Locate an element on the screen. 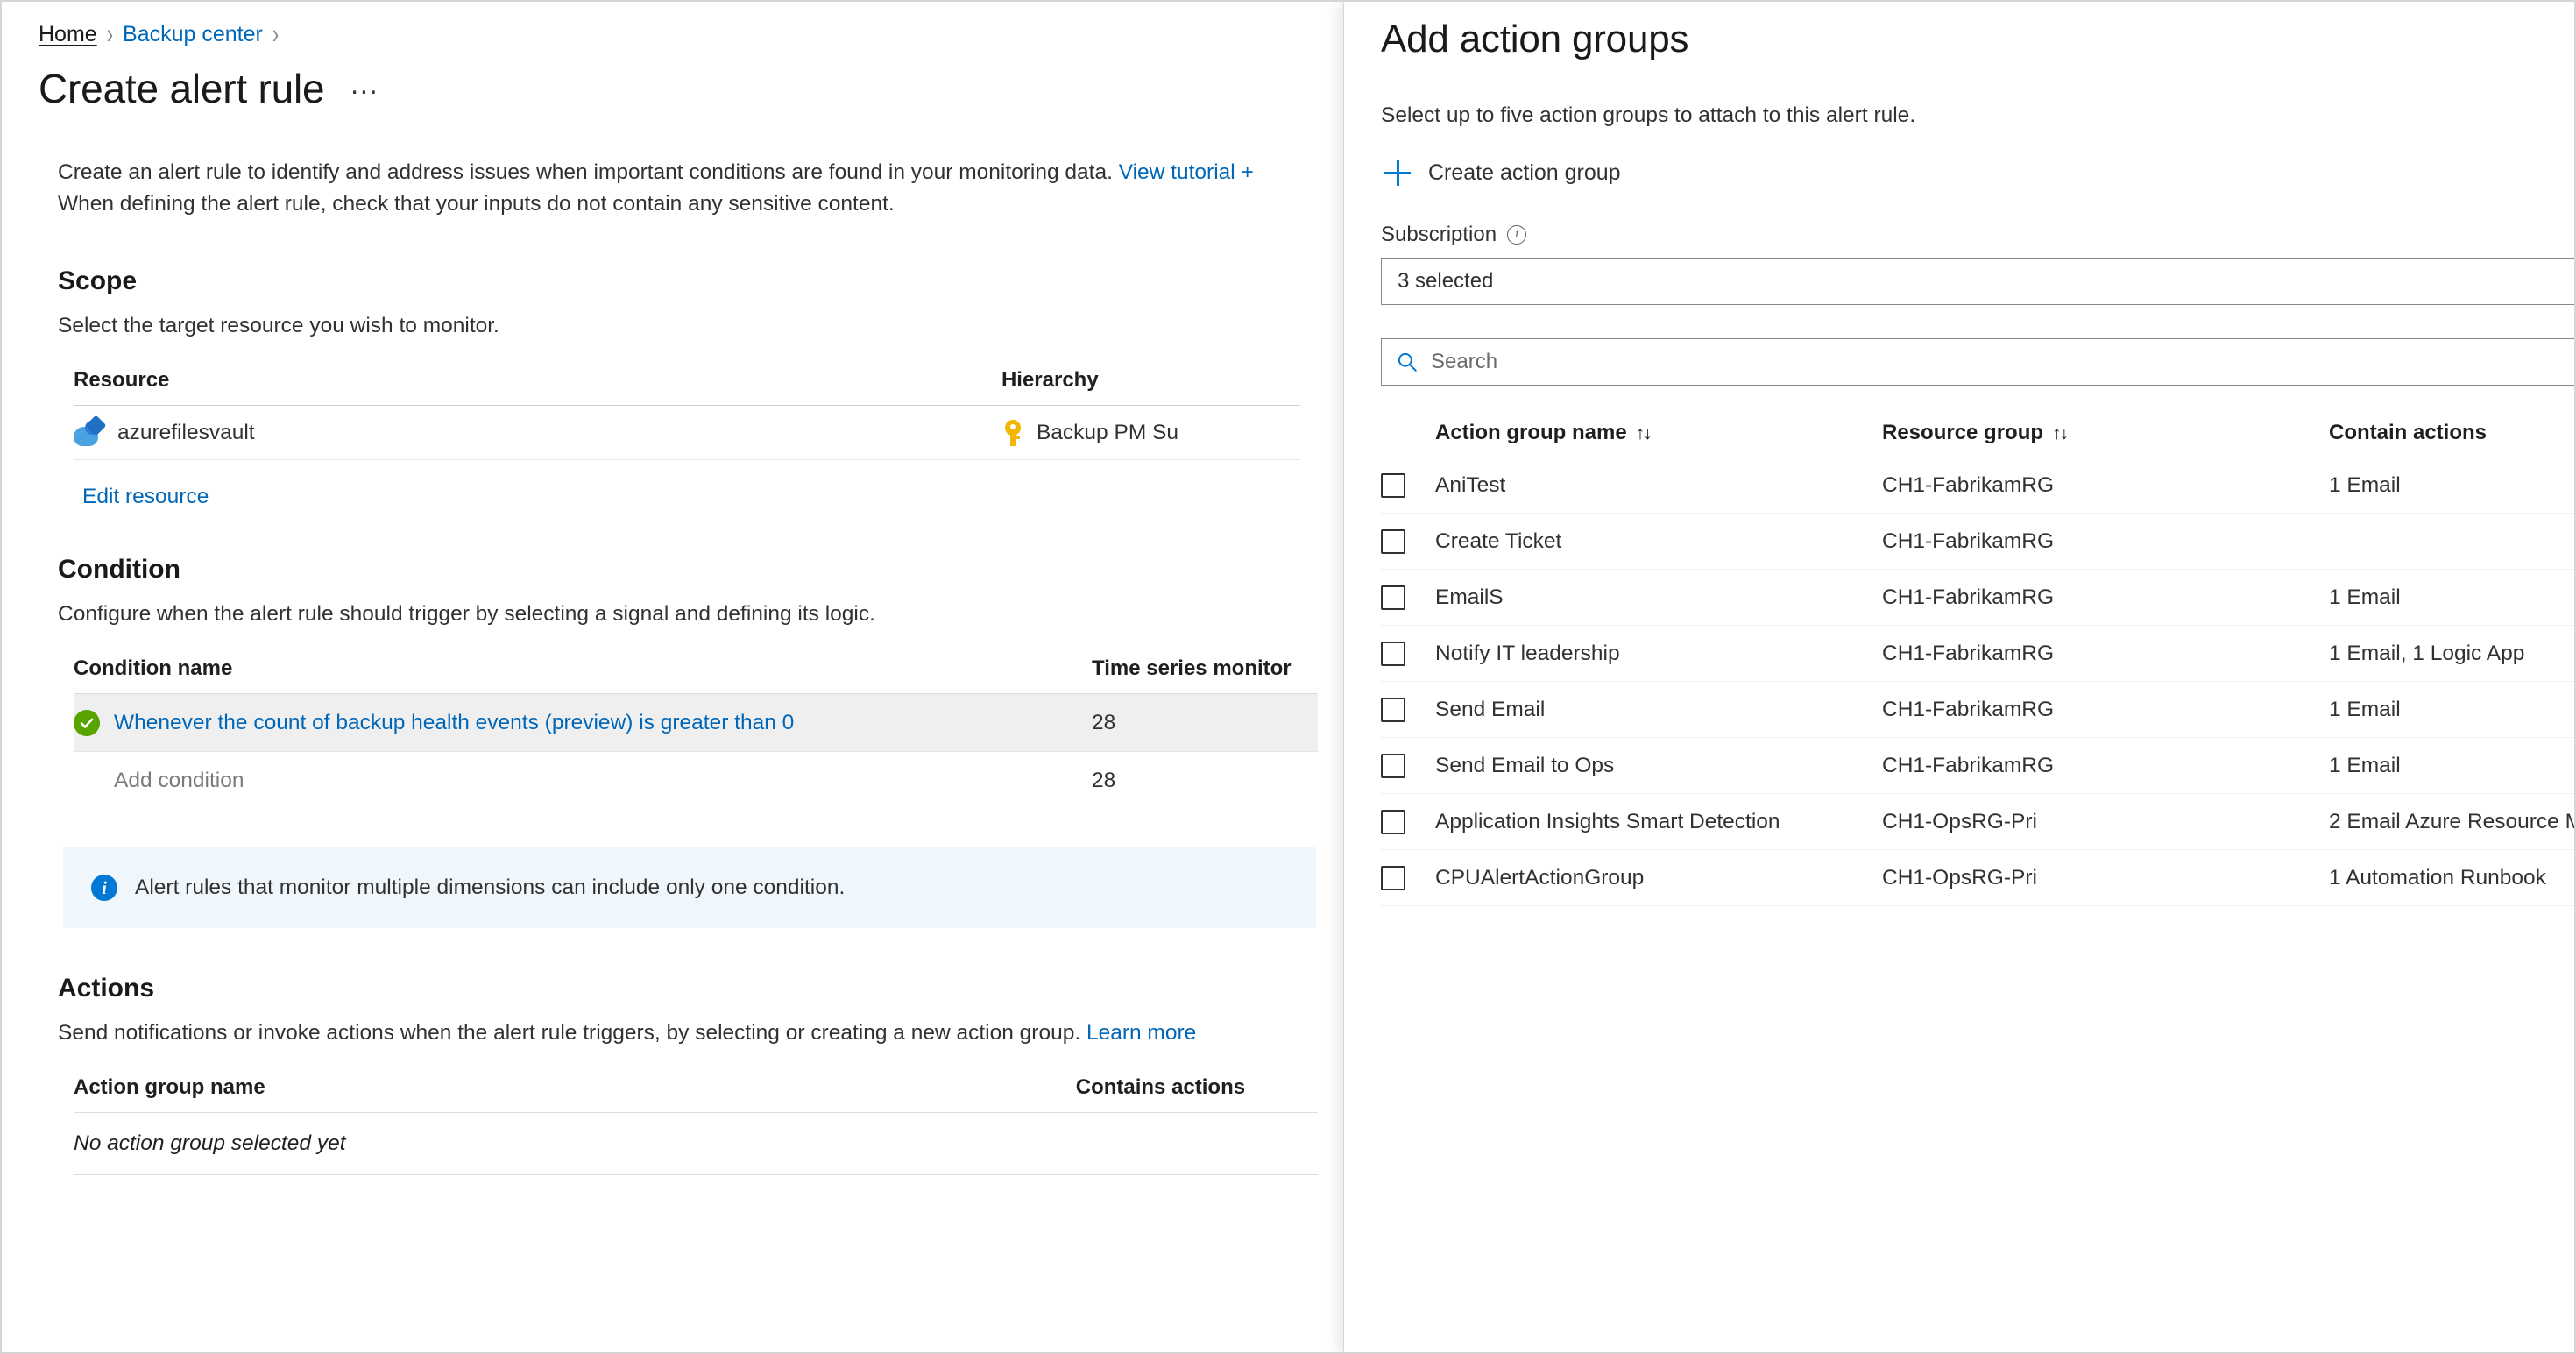  scope-resource-cell: azurefilesvault is located at coordinates (537, 430).